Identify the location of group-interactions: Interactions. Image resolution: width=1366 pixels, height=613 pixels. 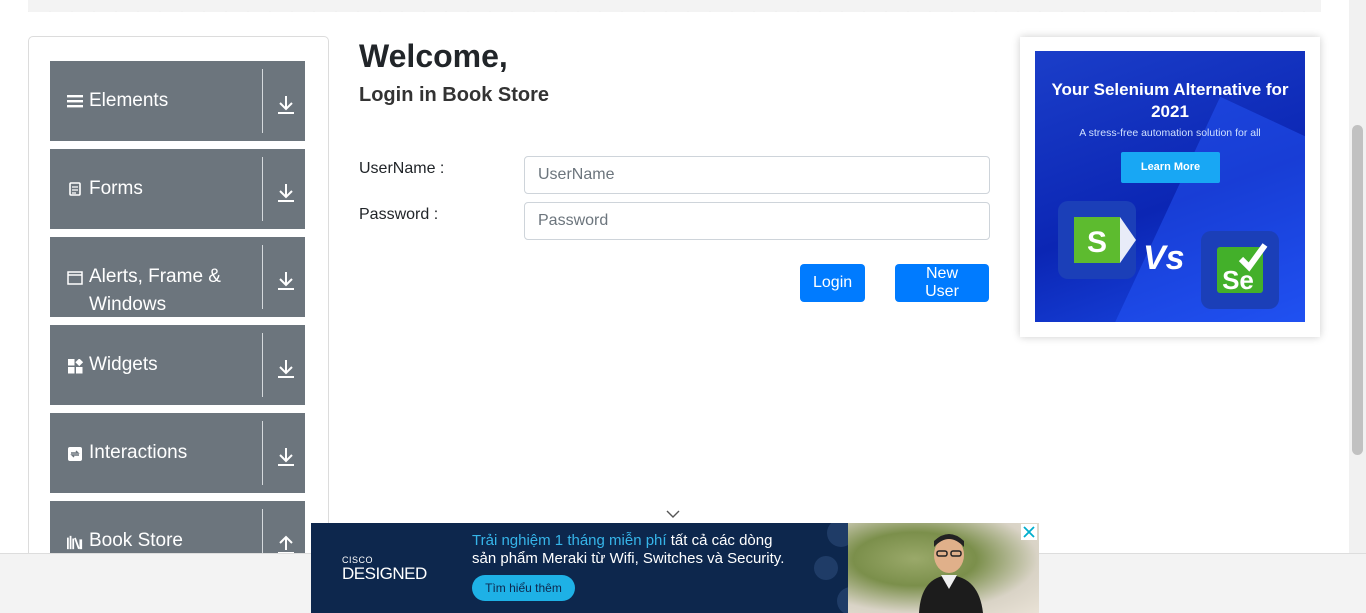
(177, 453).